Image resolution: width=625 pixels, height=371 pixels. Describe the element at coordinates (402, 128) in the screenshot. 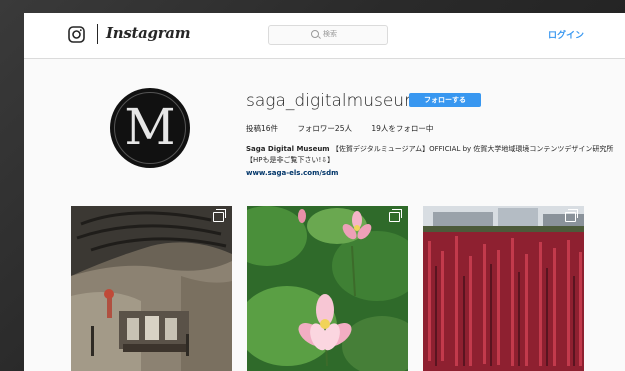

I see `following-count: 19人をフォロー中` at that location.